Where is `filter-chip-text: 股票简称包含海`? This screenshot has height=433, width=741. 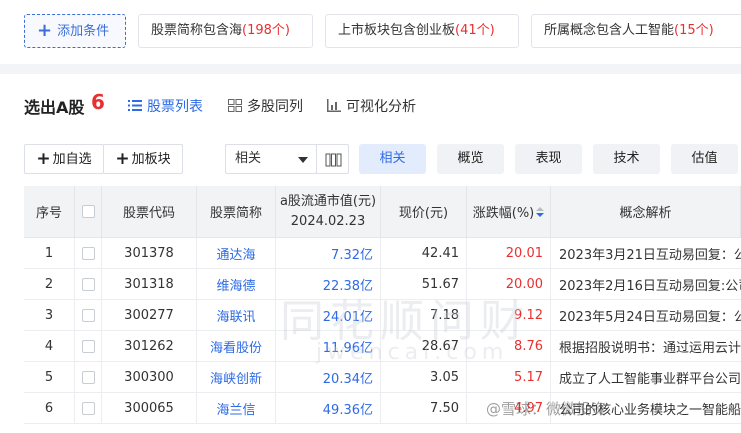
filter-chip-text: 股票简称包含海 is located at coordinates (197, 30).